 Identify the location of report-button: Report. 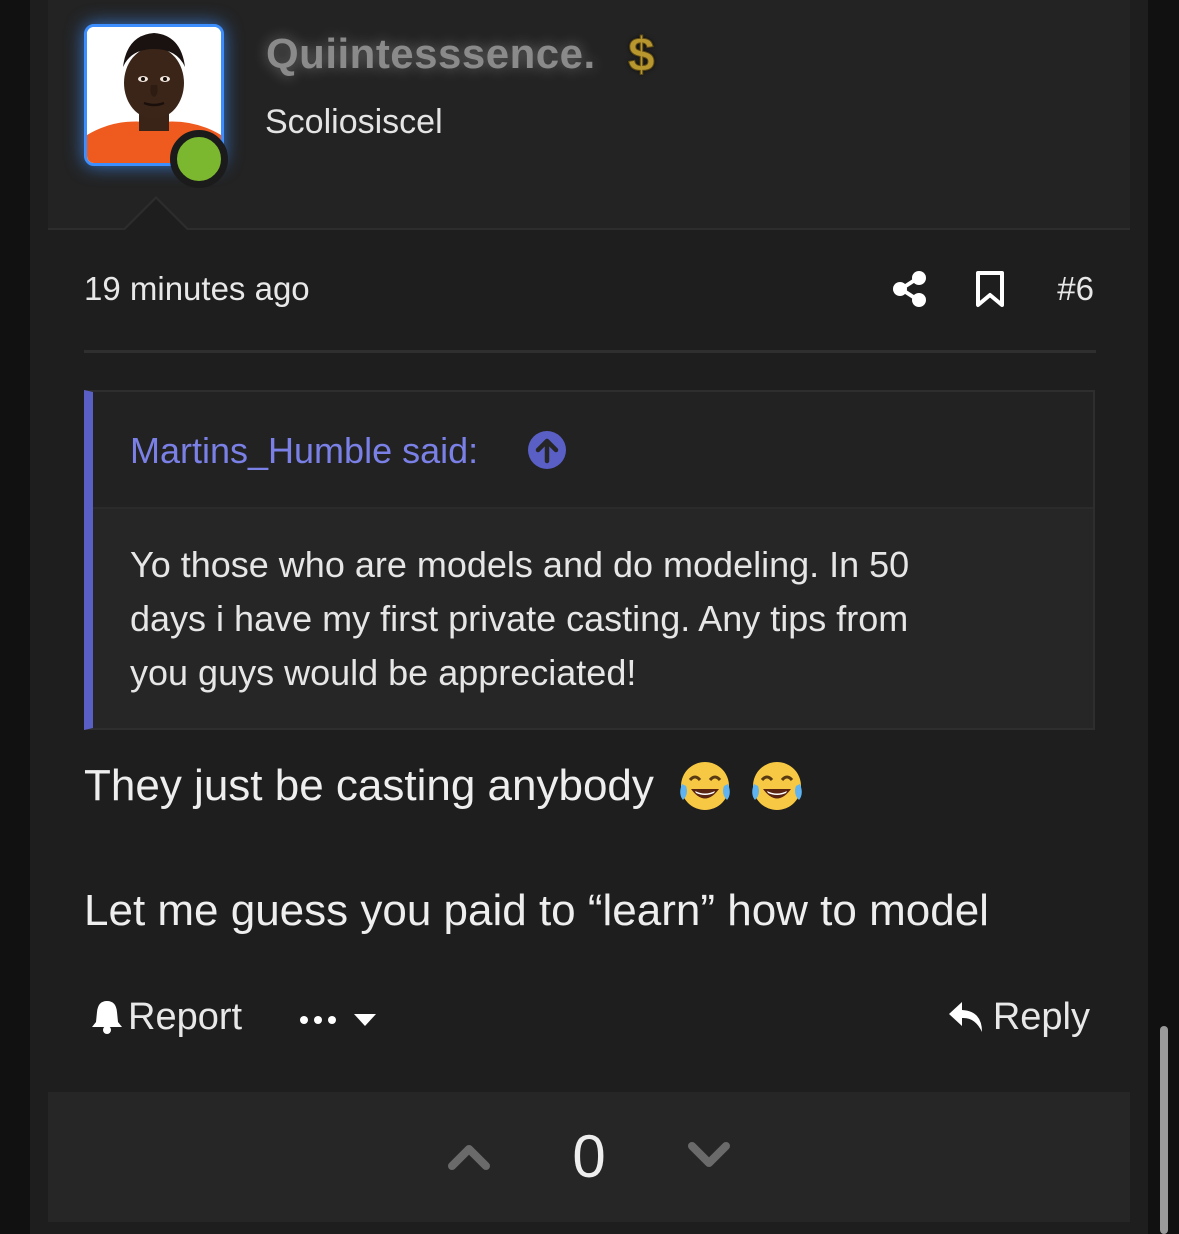
(166, 1017).